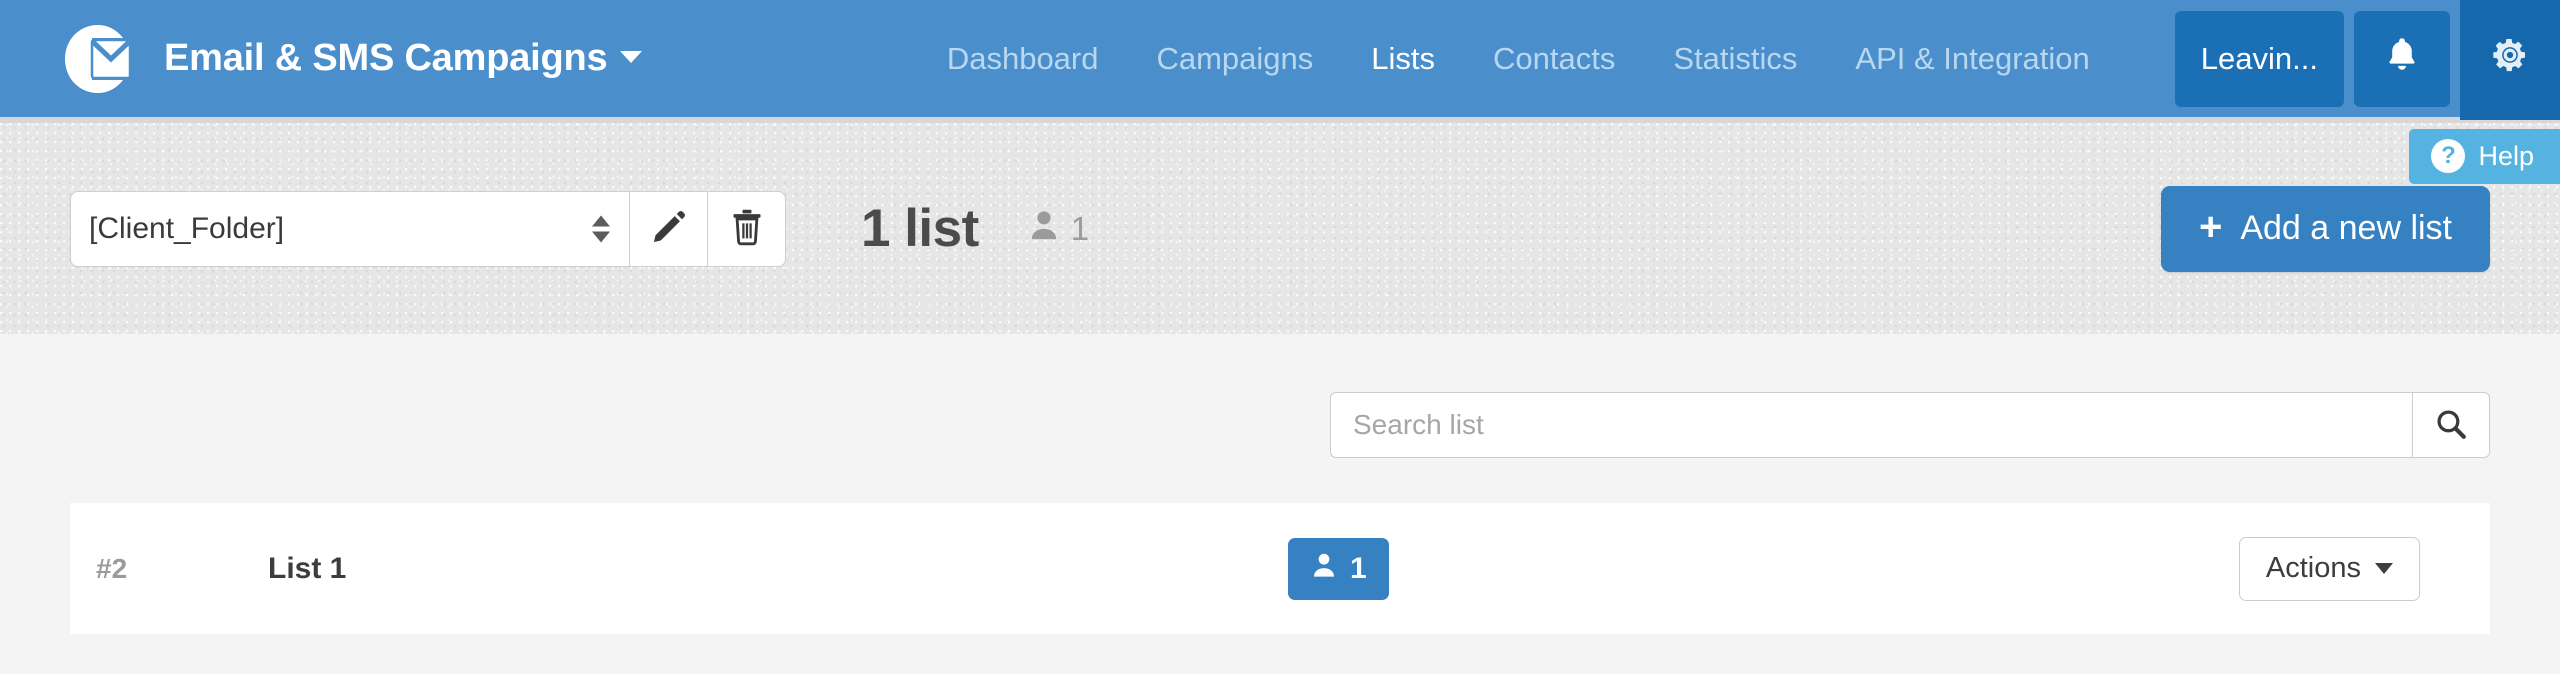 This screenshot has height=674, width=2560. I want to click on caret-down-icon, so click(2384, 568).